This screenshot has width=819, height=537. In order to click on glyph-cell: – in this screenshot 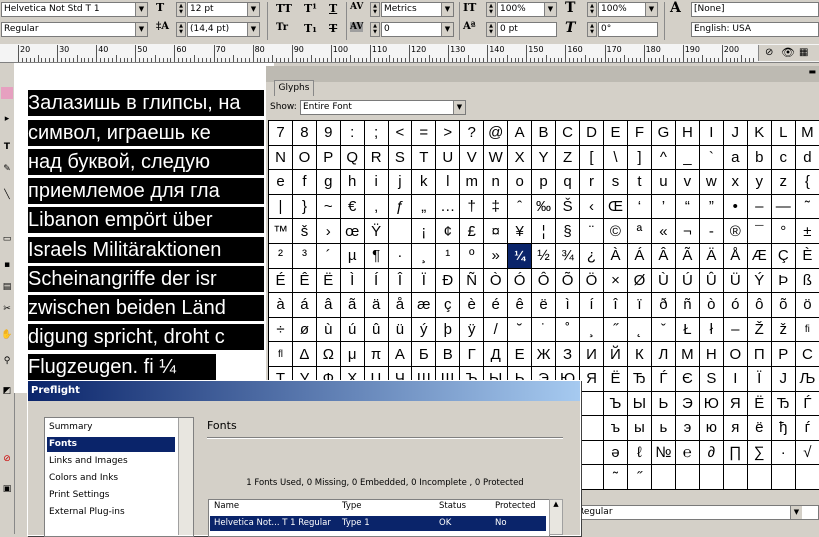, I will do `click(735, 329)`.